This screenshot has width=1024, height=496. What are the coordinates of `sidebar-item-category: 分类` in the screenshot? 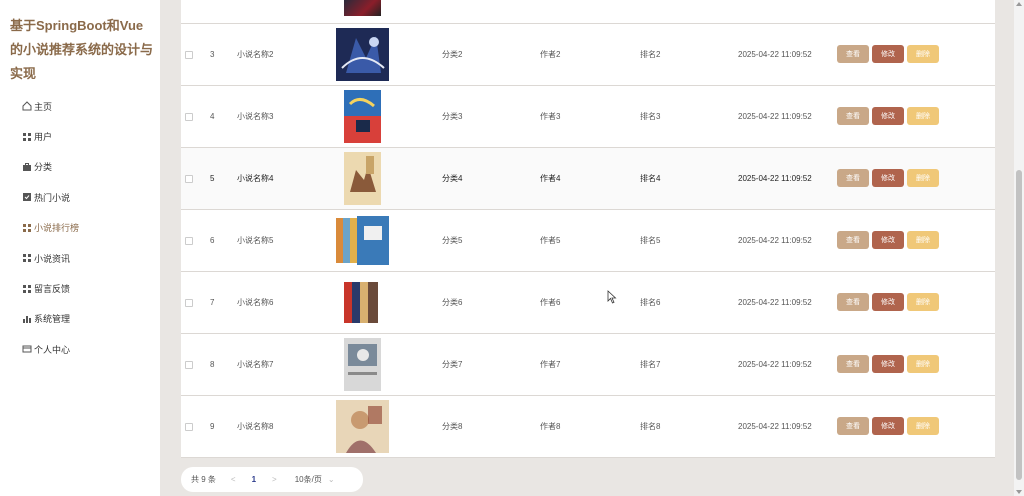 It's located at (50, 167).